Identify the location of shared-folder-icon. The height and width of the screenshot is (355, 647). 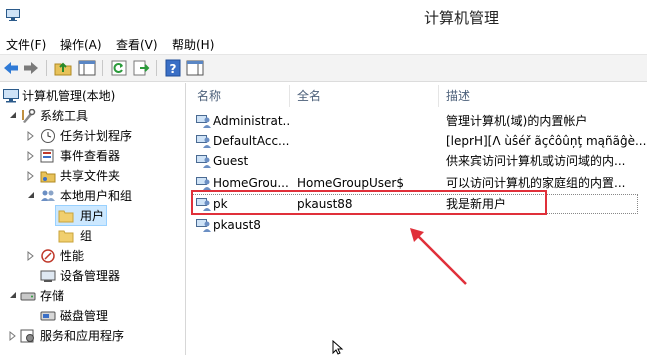
(48, 176).